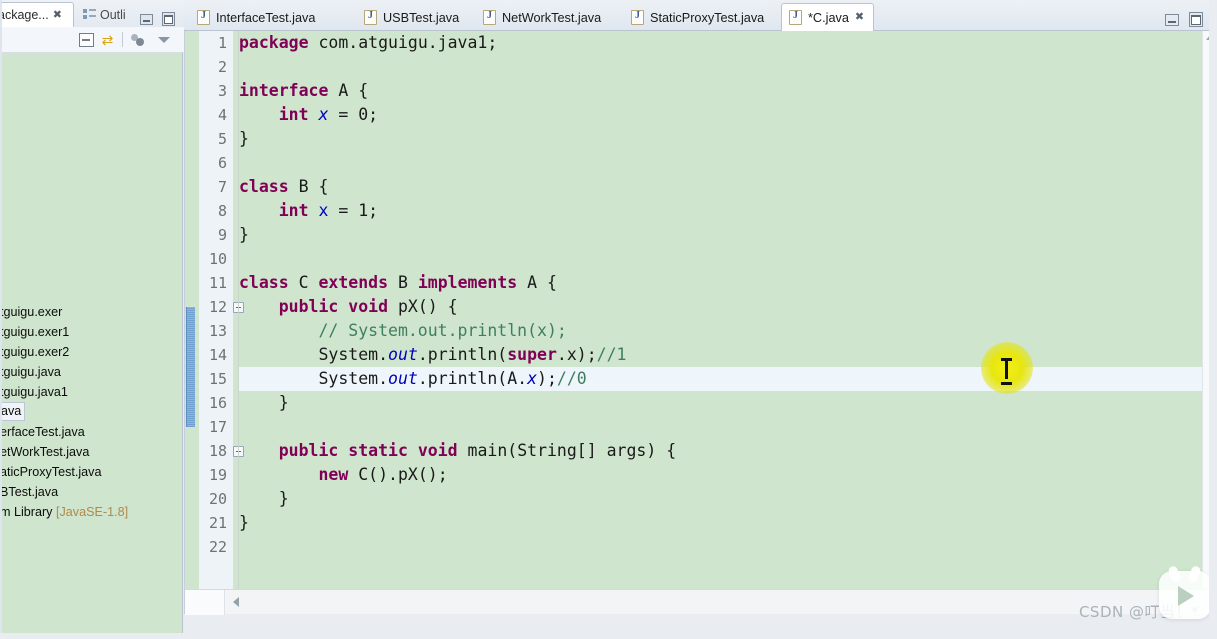 The image size is (1217, 639). Describe the element at coordinates (34, 352) in the screenshot. I see `tree-item: tguigu.exer2` at that location.